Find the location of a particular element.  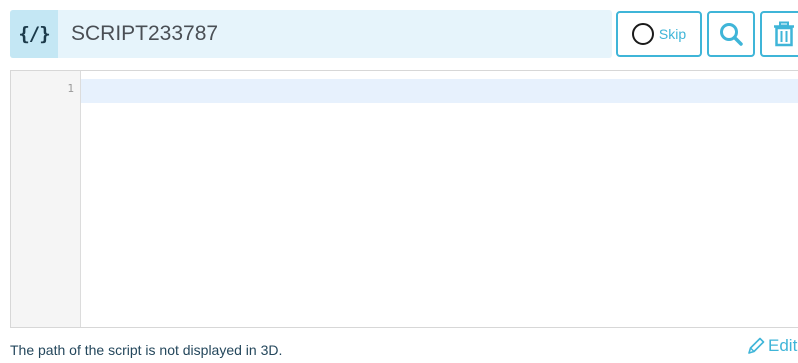

active-line-highlight is located at coordinates (439, 91).